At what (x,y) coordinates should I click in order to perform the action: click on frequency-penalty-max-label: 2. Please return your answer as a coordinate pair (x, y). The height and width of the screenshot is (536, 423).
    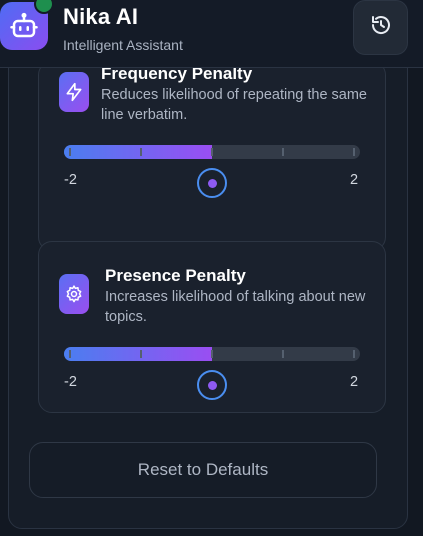
    Looking at the image, I should click on (354, 180).